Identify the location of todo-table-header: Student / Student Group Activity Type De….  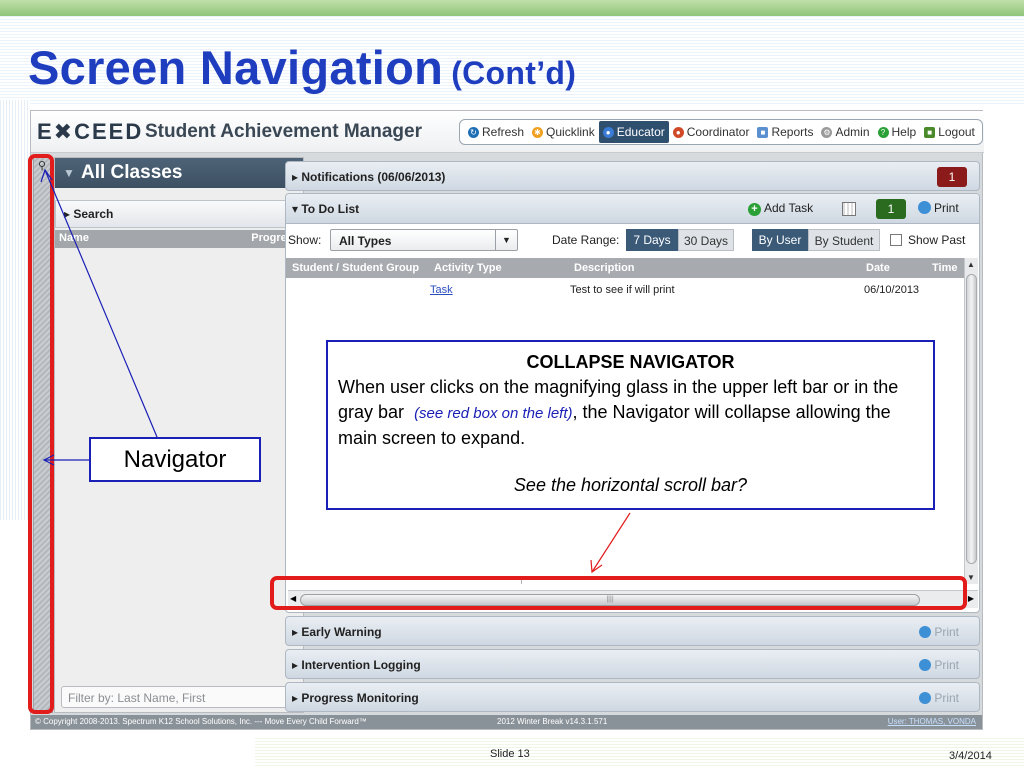
(626, 268).